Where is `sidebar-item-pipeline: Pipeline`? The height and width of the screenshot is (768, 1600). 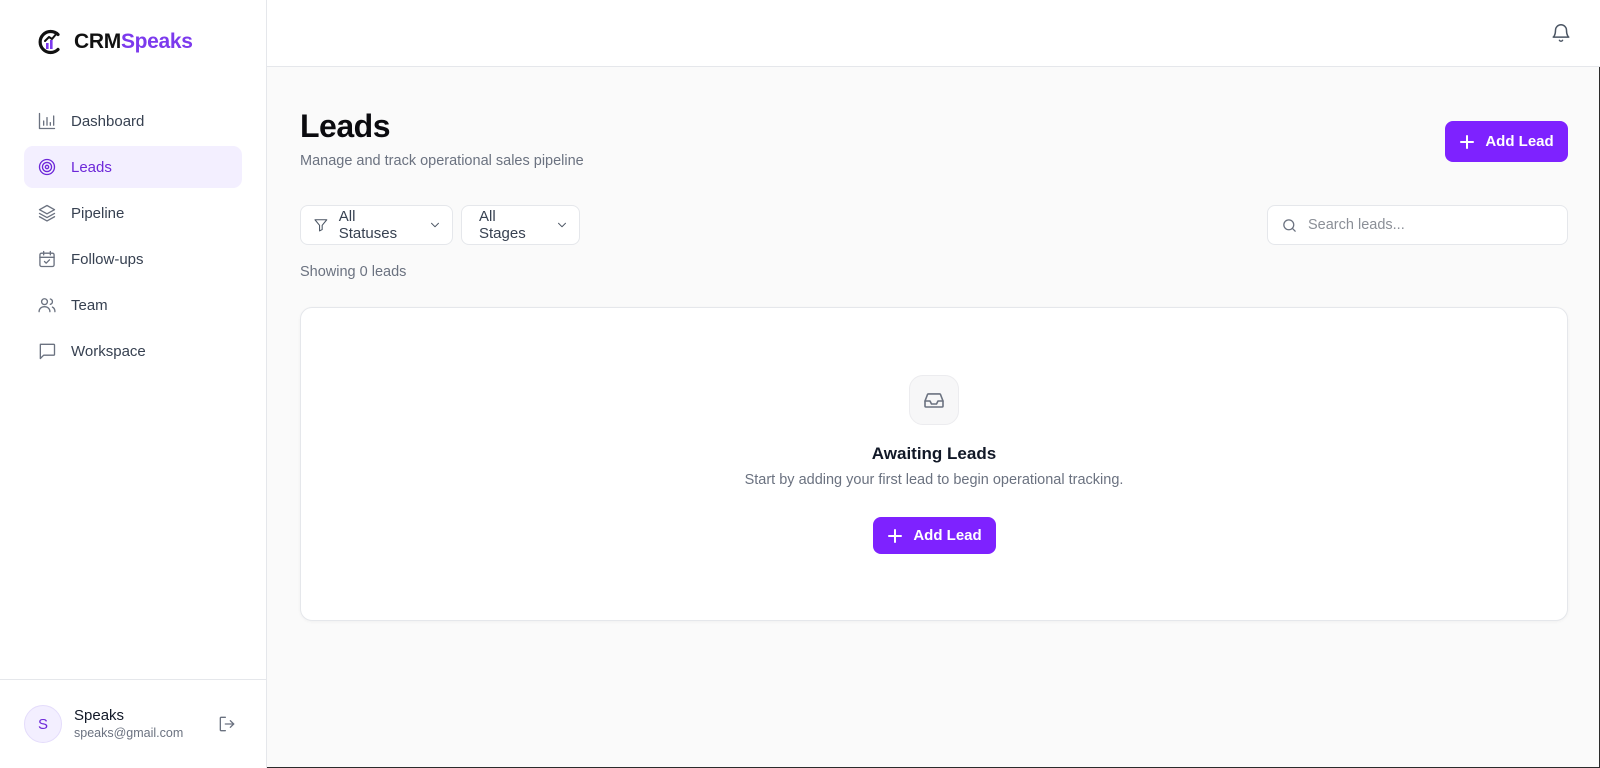 sidebar-item-pipeline: Pipeline is located at coordinates (133, 213).